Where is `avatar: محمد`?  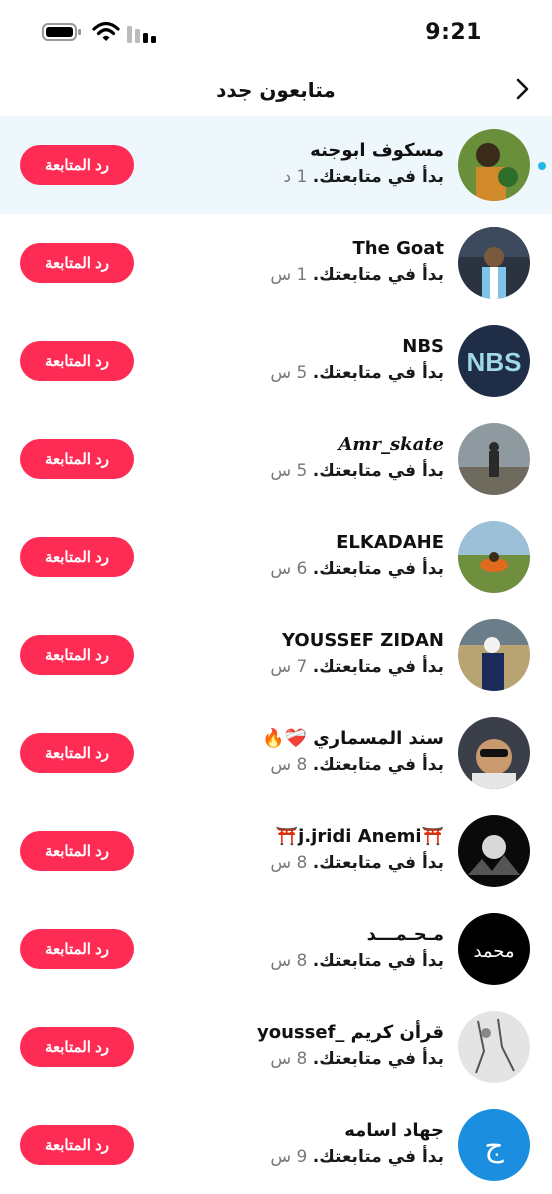 avatar: محمد is located at coordinates (494, 949).